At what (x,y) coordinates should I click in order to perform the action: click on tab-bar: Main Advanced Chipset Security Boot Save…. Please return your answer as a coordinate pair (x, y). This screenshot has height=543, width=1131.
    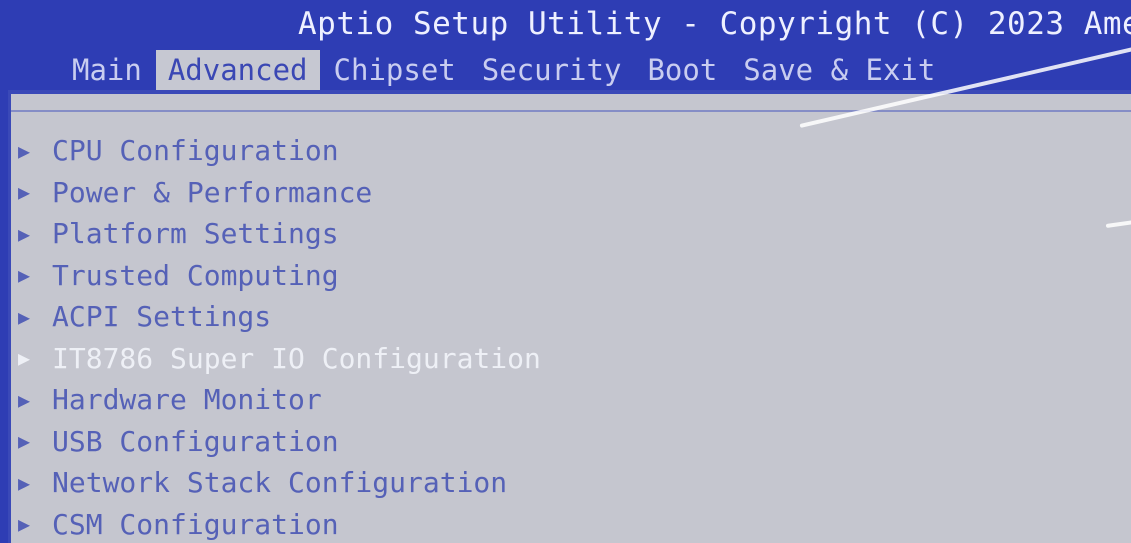
    Looking at the image, I should click on (503, 70).